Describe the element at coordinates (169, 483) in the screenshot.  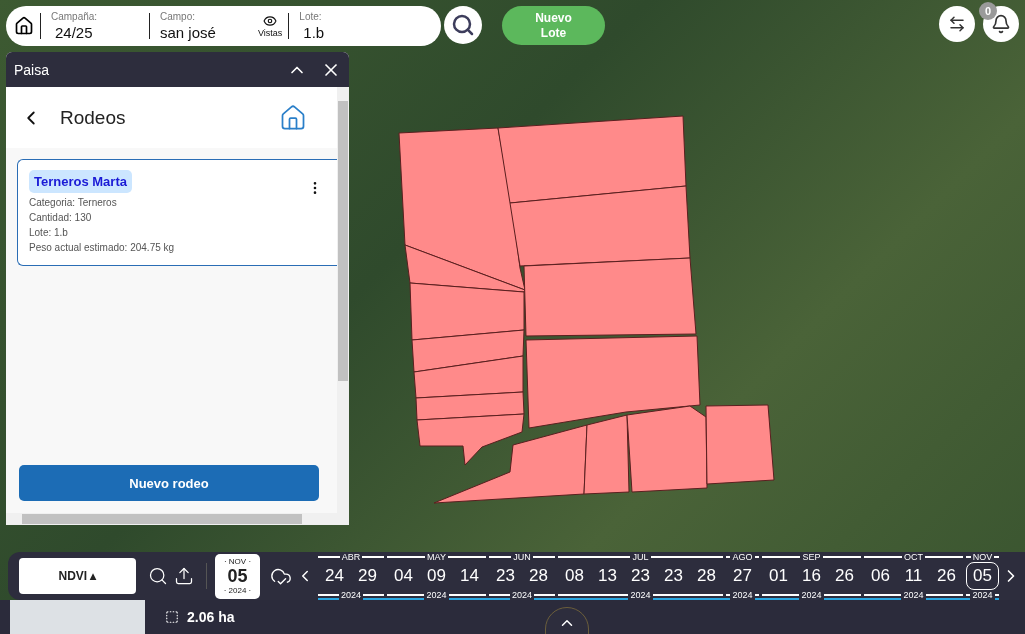
I see `new-herd-button: Nuevo rodeo` at that location.